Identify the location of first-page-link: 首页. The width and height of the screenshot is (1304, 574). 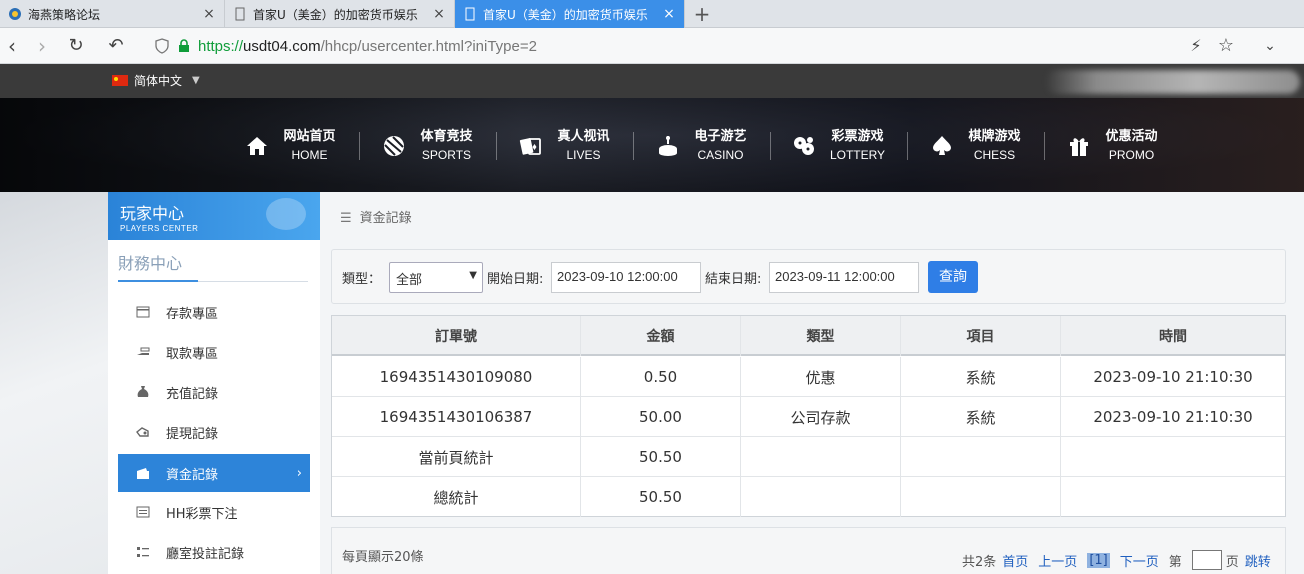
(1015, 560).